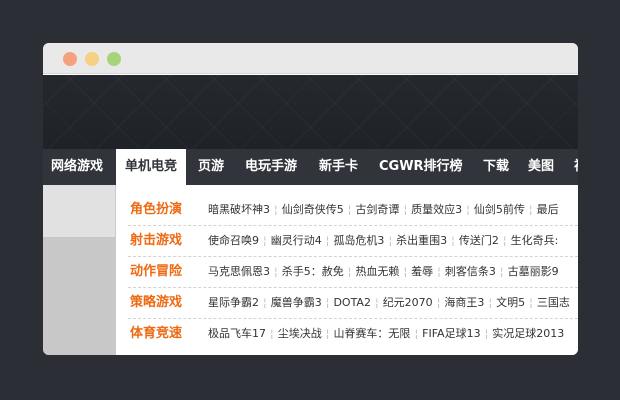 Image resolution: width=620 pixels, height=400 pixels. What do you see at coordinates (436, 209) in the screenshot?
I see `game-link: 质量效应3` at bounding box center [436, 209].